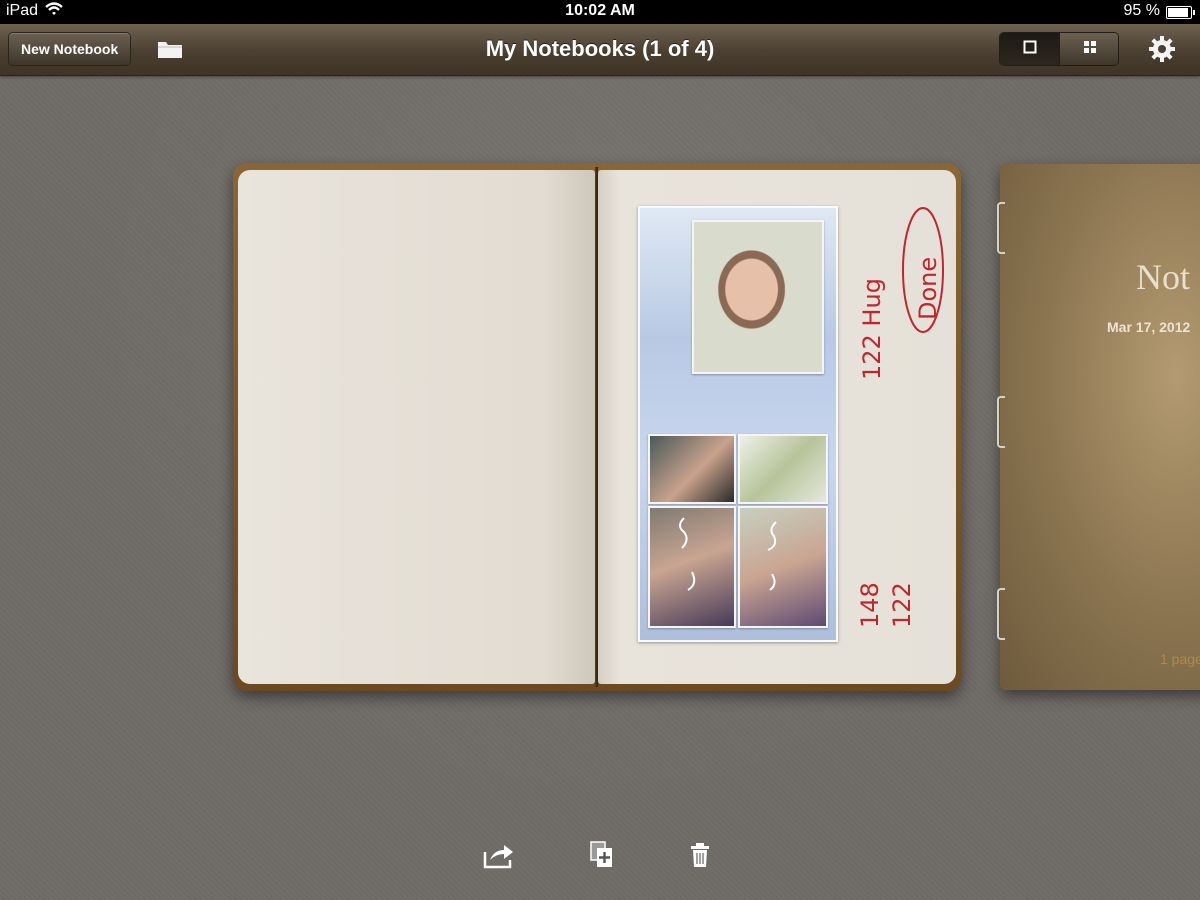 This screenshot has height=900, width=1200. What do you see at coordinates (703, 855) in the screenshot?
I see `trash-icon` at bounding box center [703, 855].